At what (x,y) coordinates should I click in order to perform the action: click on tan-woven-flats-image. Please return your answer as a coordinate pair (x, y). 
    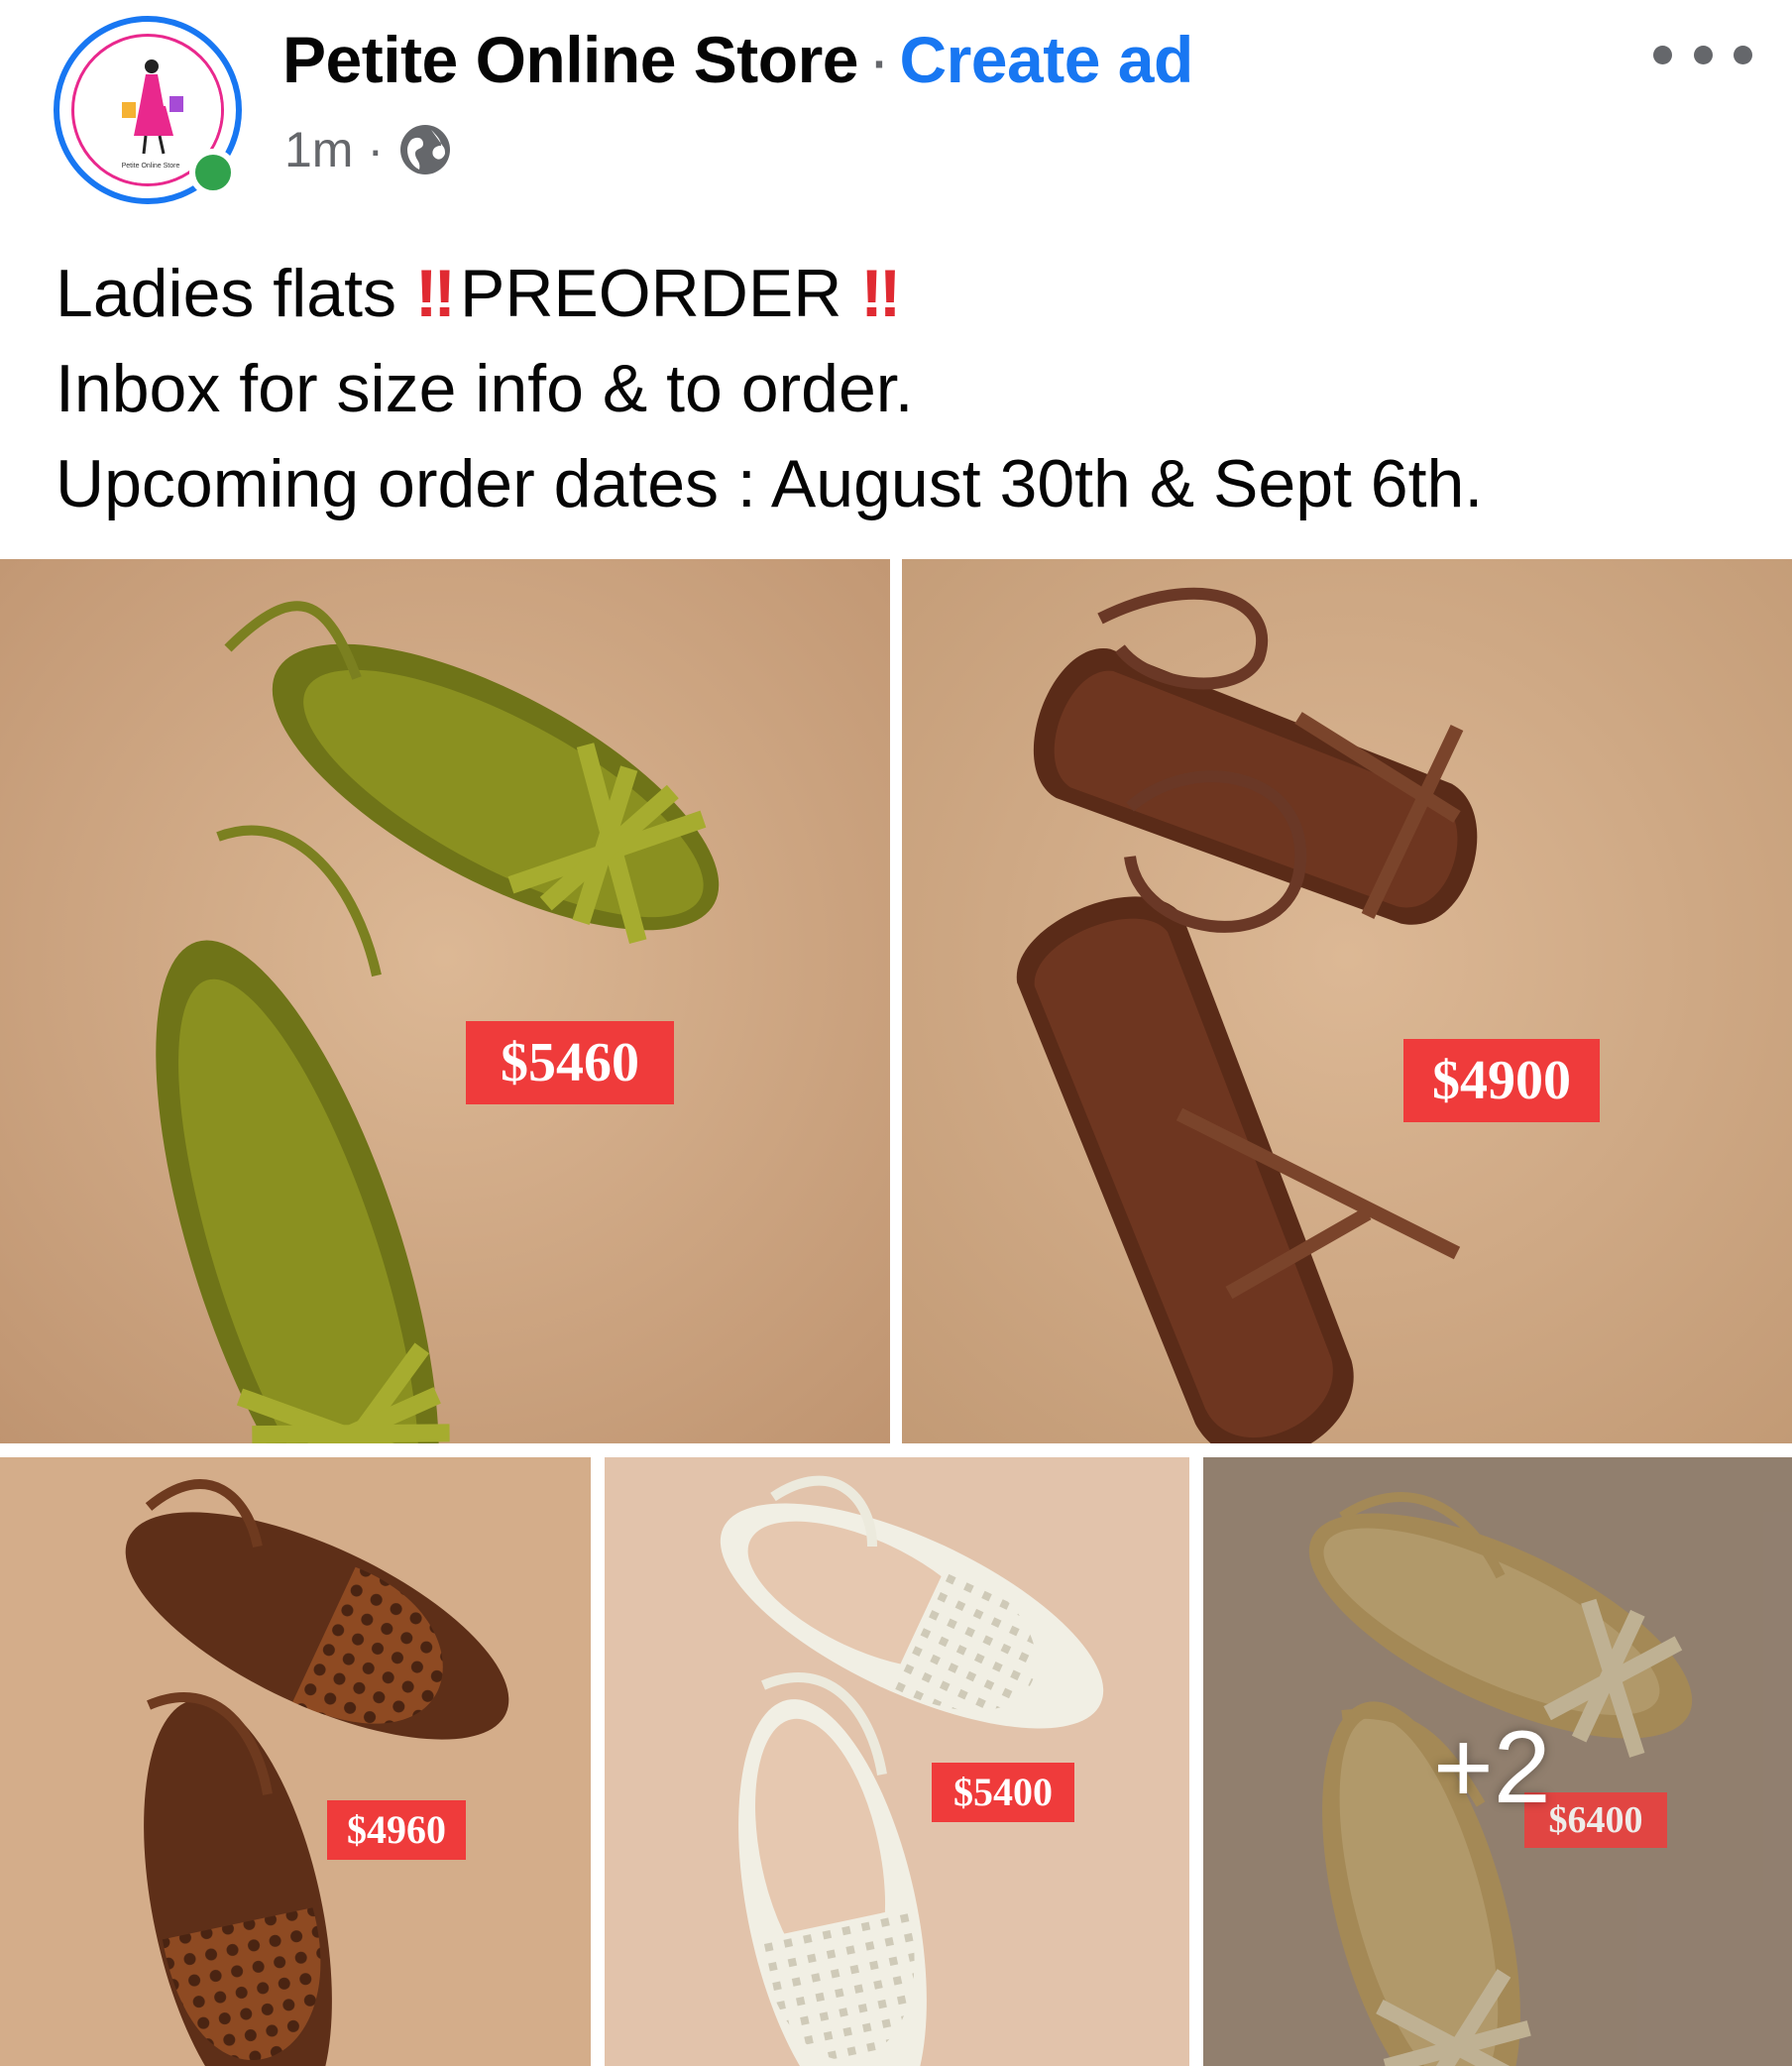
    Looking at the image, I should click on (295, 1761).